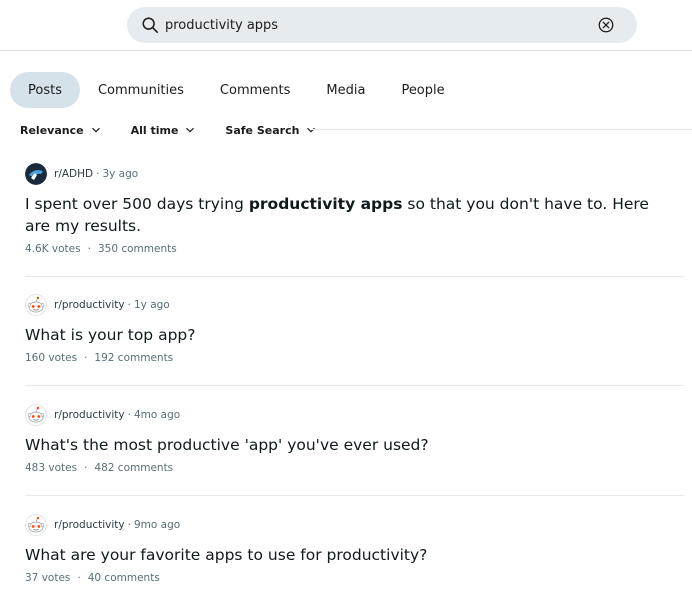 Image resolution: width=692 pixels, height=600 pixels. What do you see at coordinates (48, 578) in the screenshot?
I see `vote-count: 37 votes` at bounding box center [48, 578].